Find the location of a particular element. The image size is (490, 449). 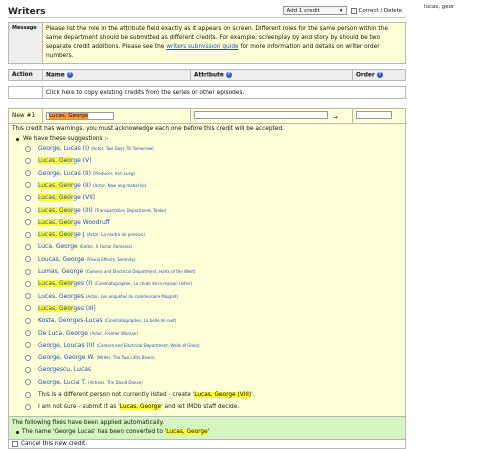

suggestion-name: Lucas, George (III) is located at coordinates (65, 210).